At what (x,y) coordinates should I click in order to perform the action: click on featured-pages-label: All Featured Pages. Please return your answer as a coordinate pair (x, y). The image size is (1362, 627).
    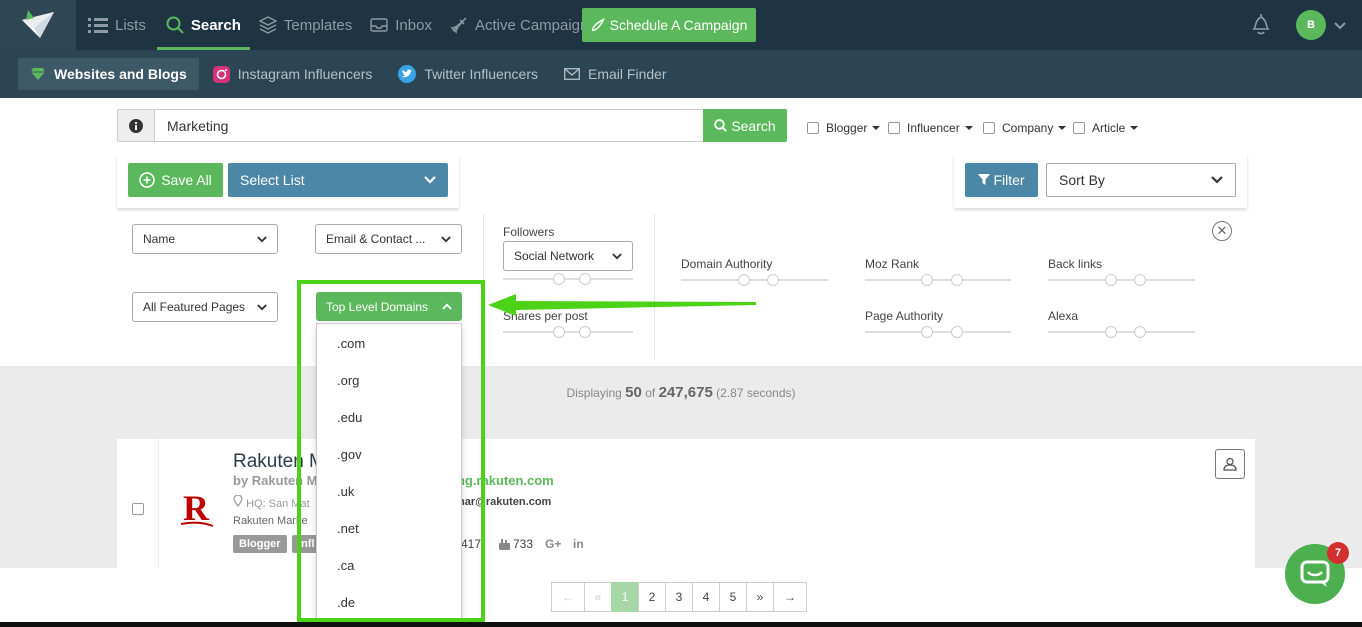
    Looking at the image, I should click on (194, 307).